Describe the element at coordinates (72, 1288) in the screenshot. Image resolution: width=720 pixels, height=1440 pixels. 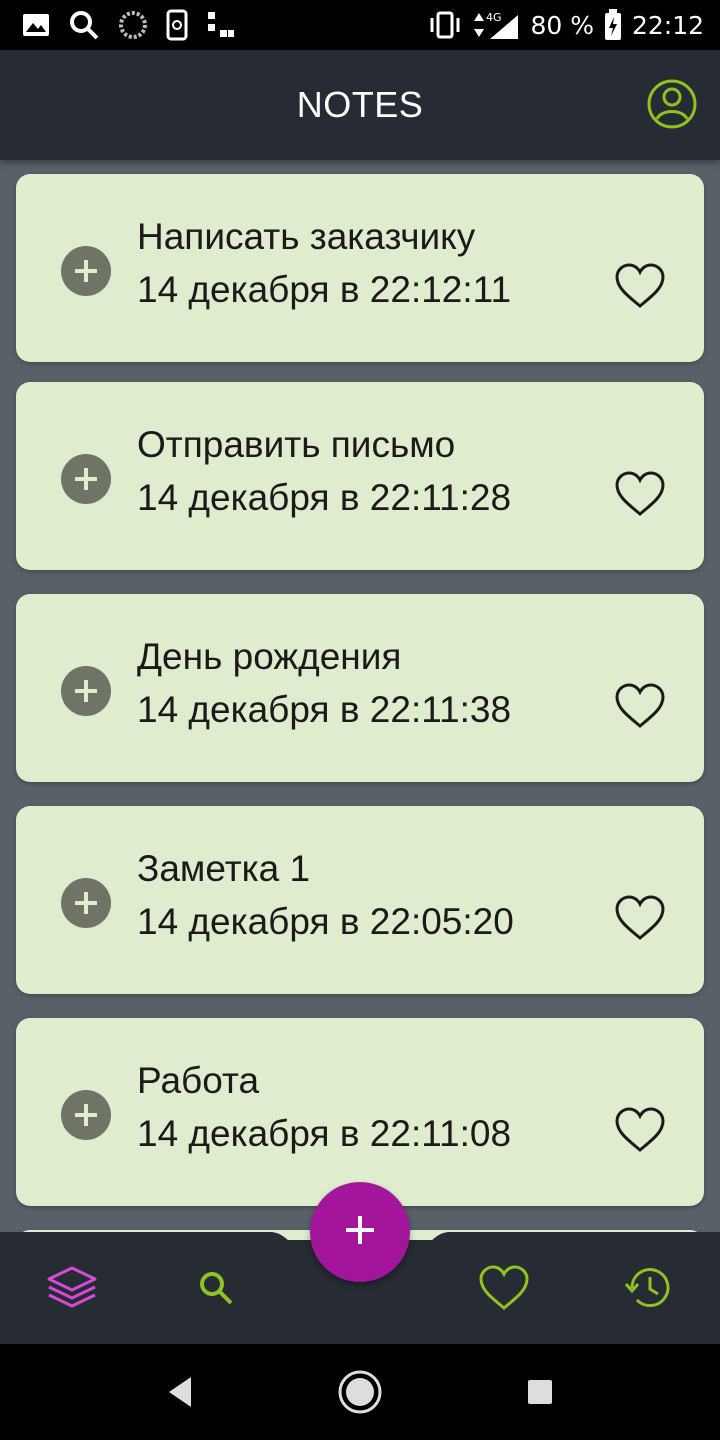
I see `nav-notes-layers-icon` at that location.